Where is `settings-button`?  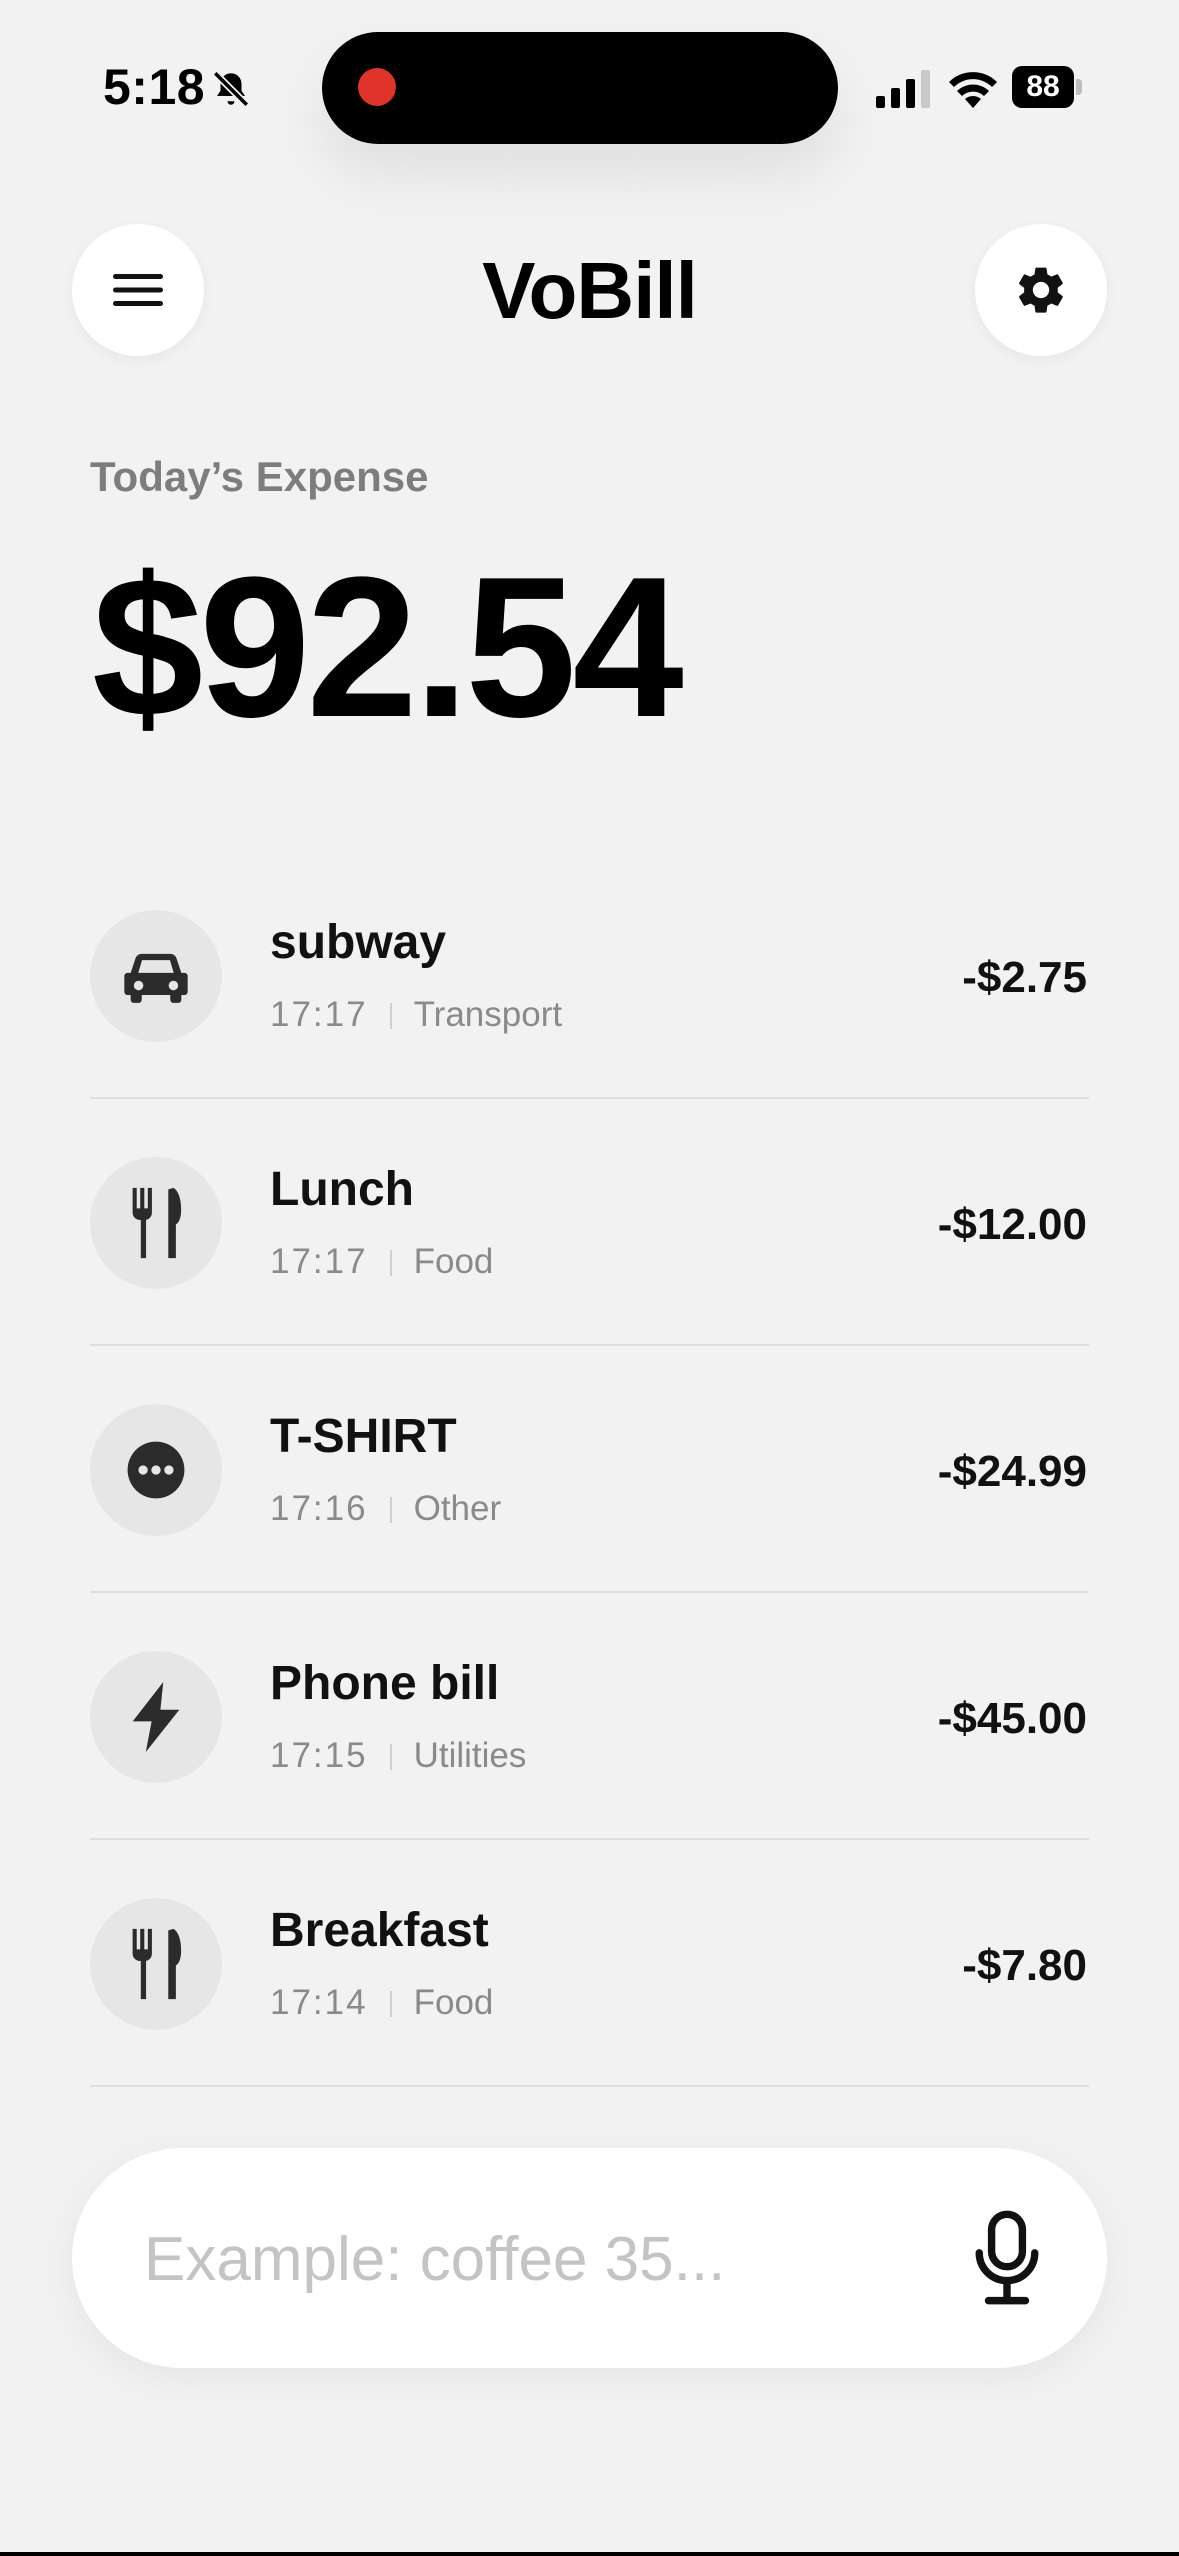
settings-button is located at coordinates (1041, 290).